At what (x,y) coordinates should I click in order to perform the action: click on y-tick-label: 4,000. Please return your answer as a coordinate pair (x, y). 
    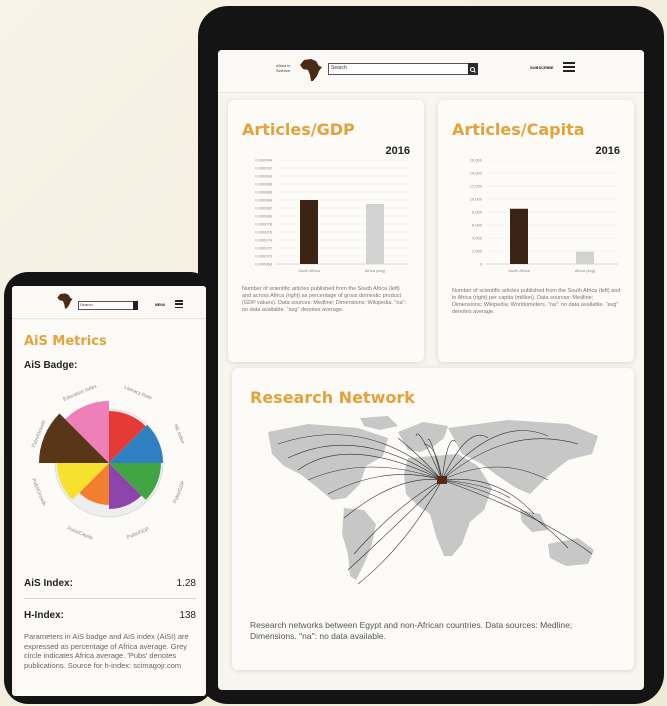
    Looking at the image, I should click on (477, 238).